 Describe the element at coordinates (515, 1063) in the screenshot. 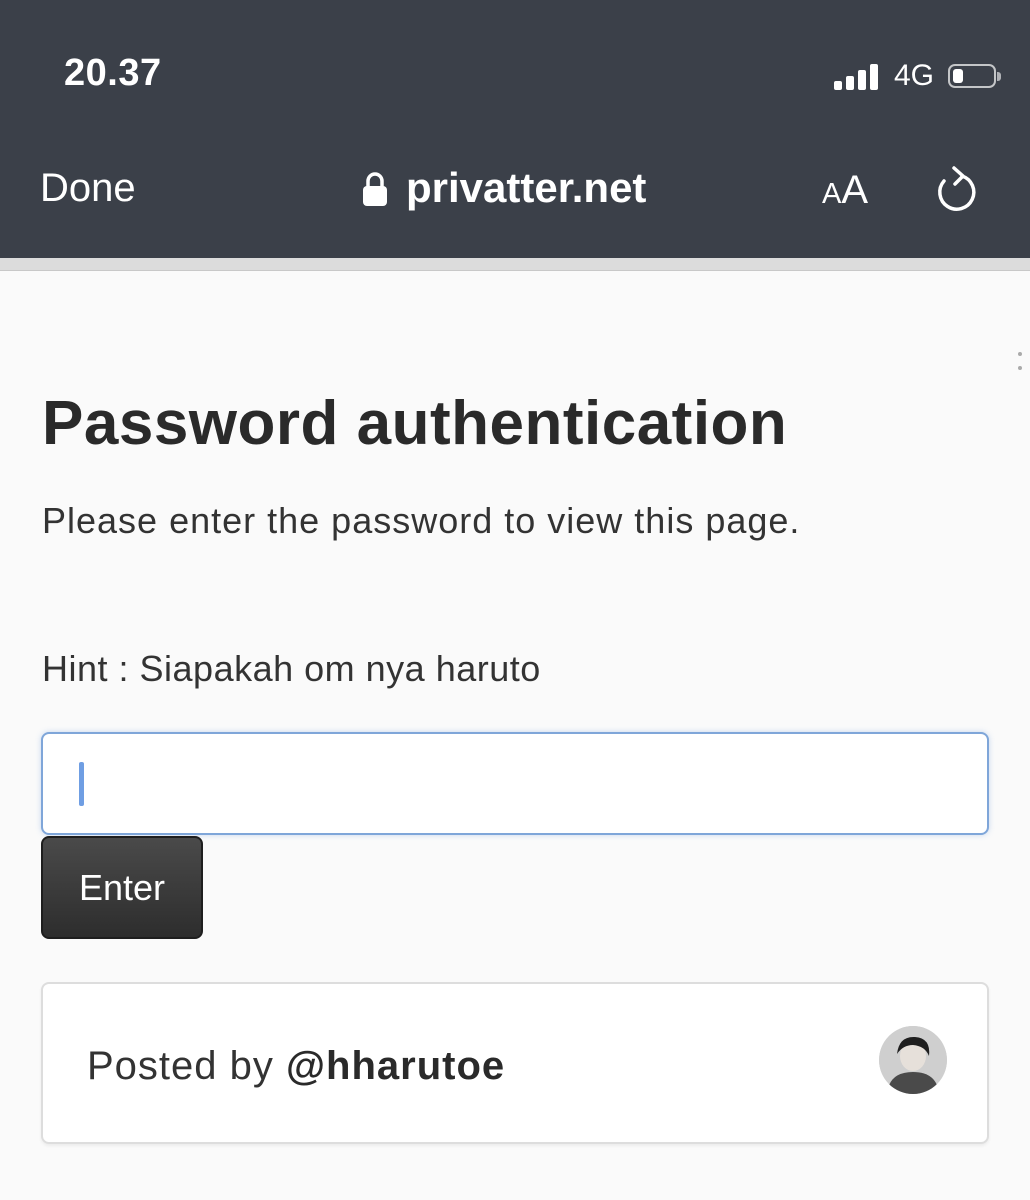

I see `author-card: Posted by @hharutoe` at that location.